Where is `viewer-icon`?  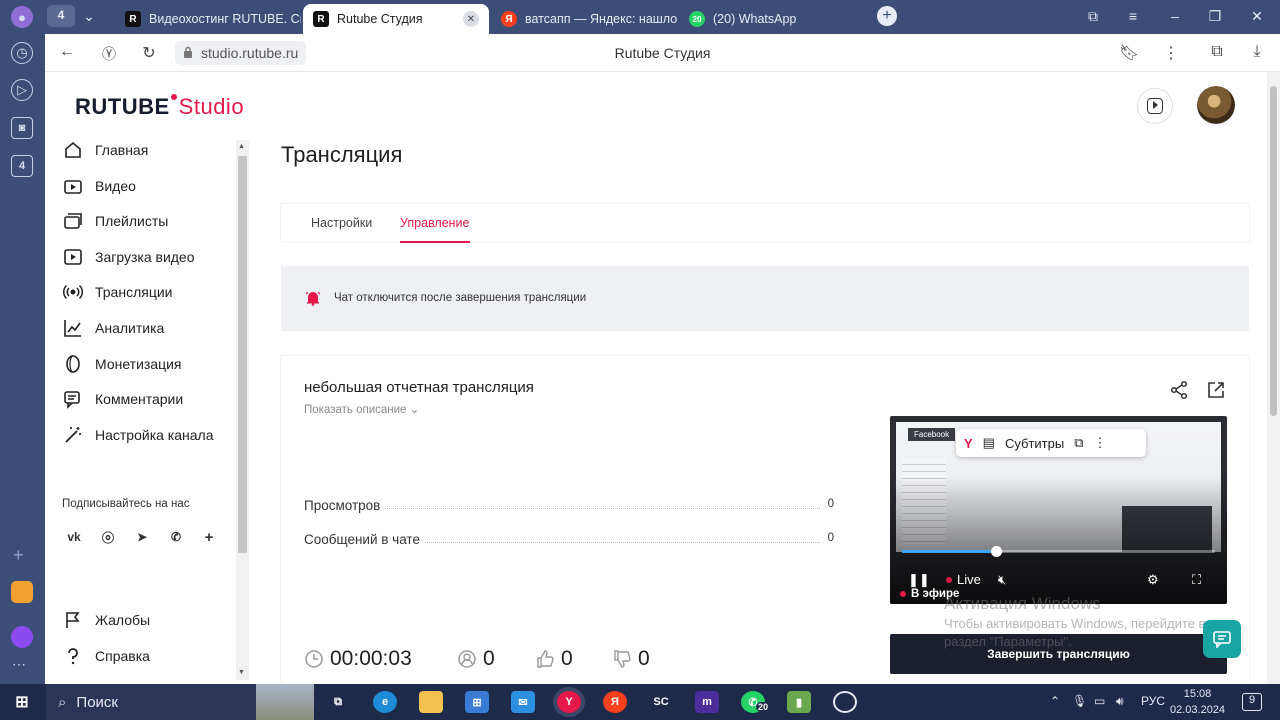
viewer-icon is located at coordinates (467, 659).